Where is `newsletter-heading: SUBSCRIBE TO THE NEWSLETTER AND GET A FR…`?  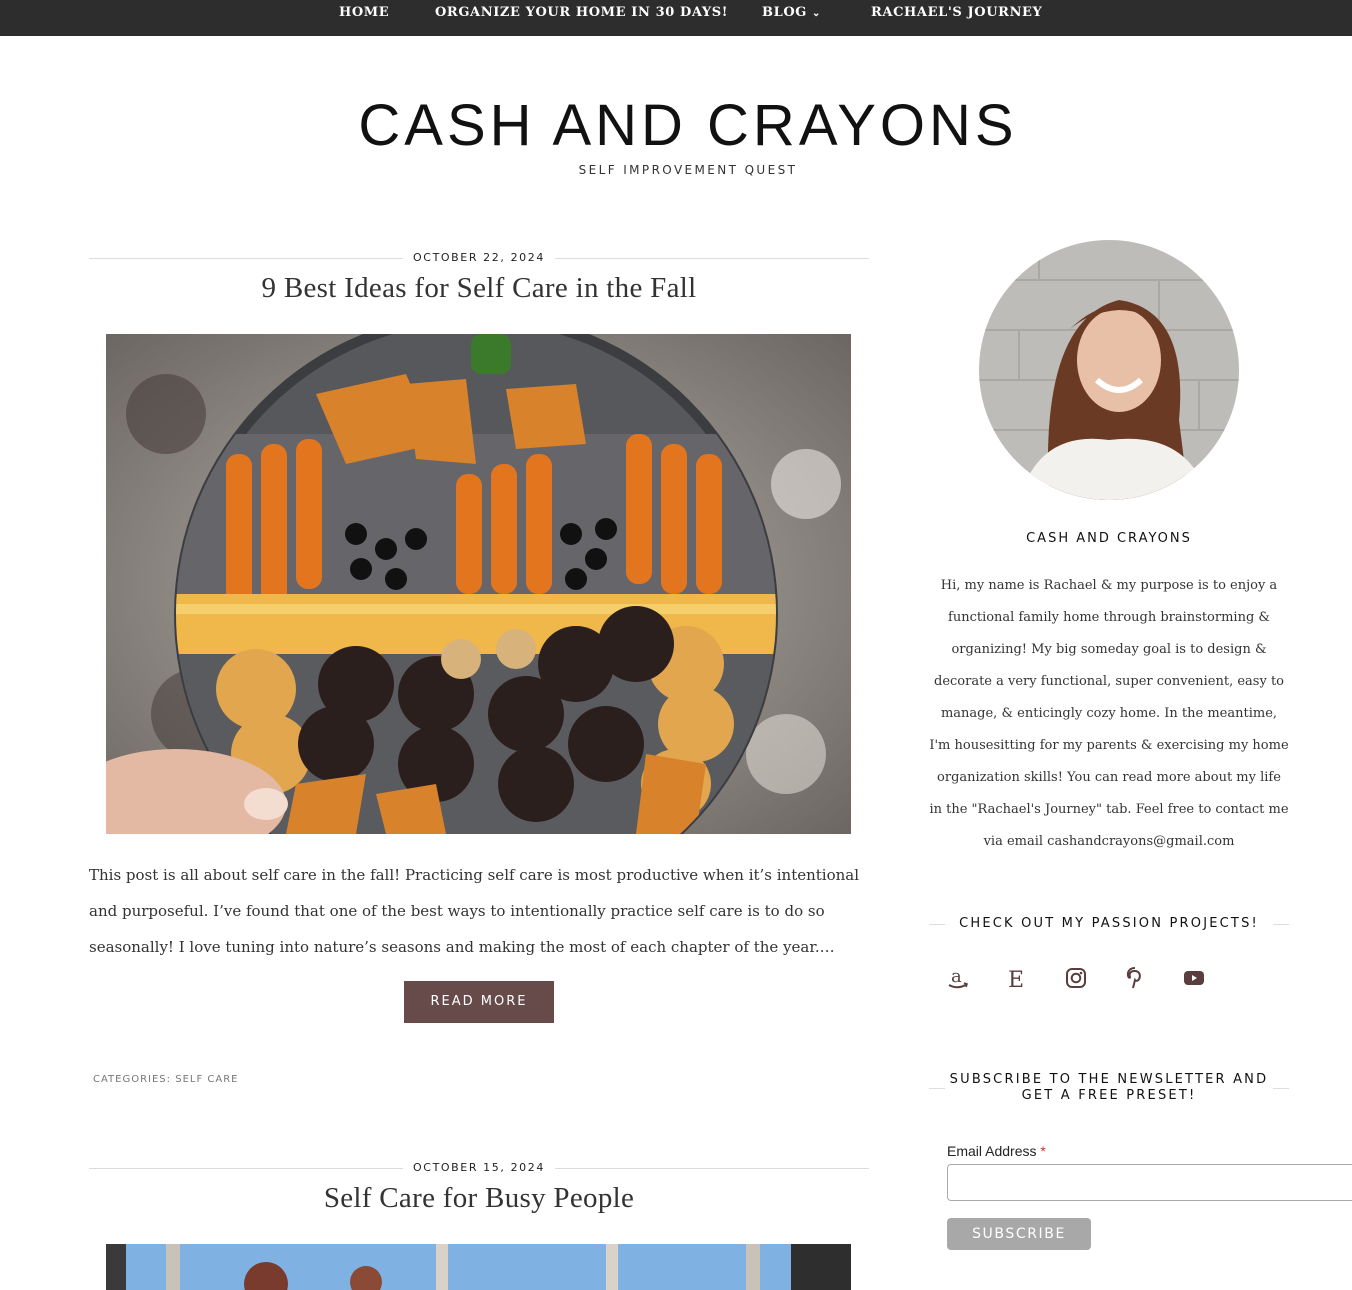 newsletter-heading: SUBSCRIBE TO THE NEWSLETTER AND GET A FR… is located at coordinates (1109, 1088).